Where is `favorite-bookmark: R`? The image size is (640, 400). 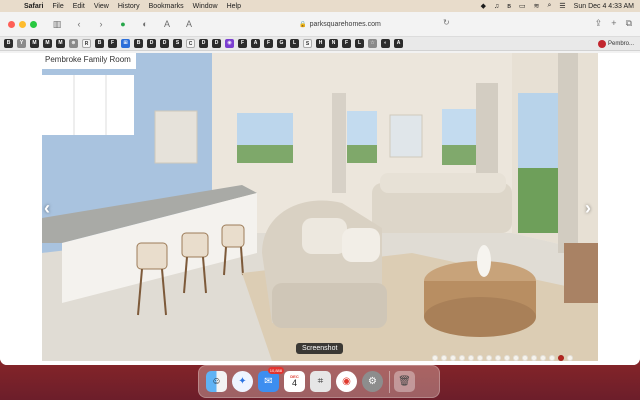
favorite-bookmark: R is located at coordinates (86, 43).